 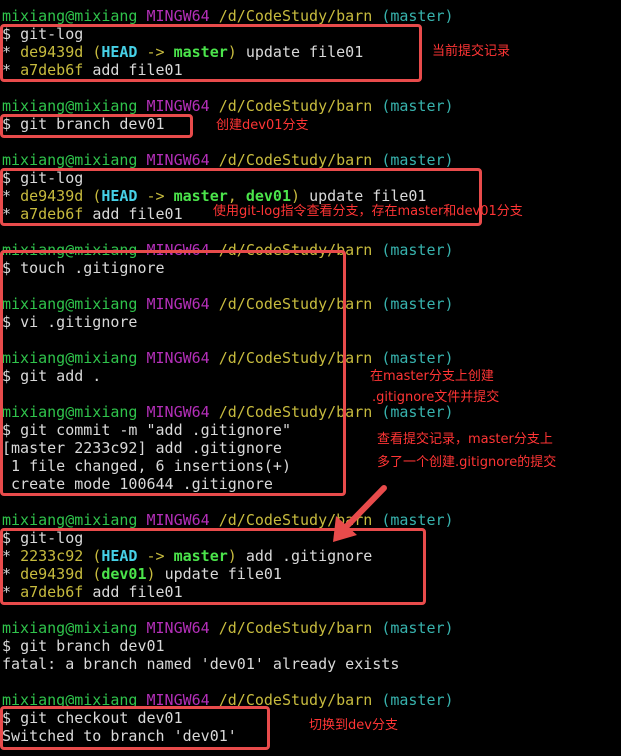 I want to click on annotation-arrow, so click(x=360, y=513).